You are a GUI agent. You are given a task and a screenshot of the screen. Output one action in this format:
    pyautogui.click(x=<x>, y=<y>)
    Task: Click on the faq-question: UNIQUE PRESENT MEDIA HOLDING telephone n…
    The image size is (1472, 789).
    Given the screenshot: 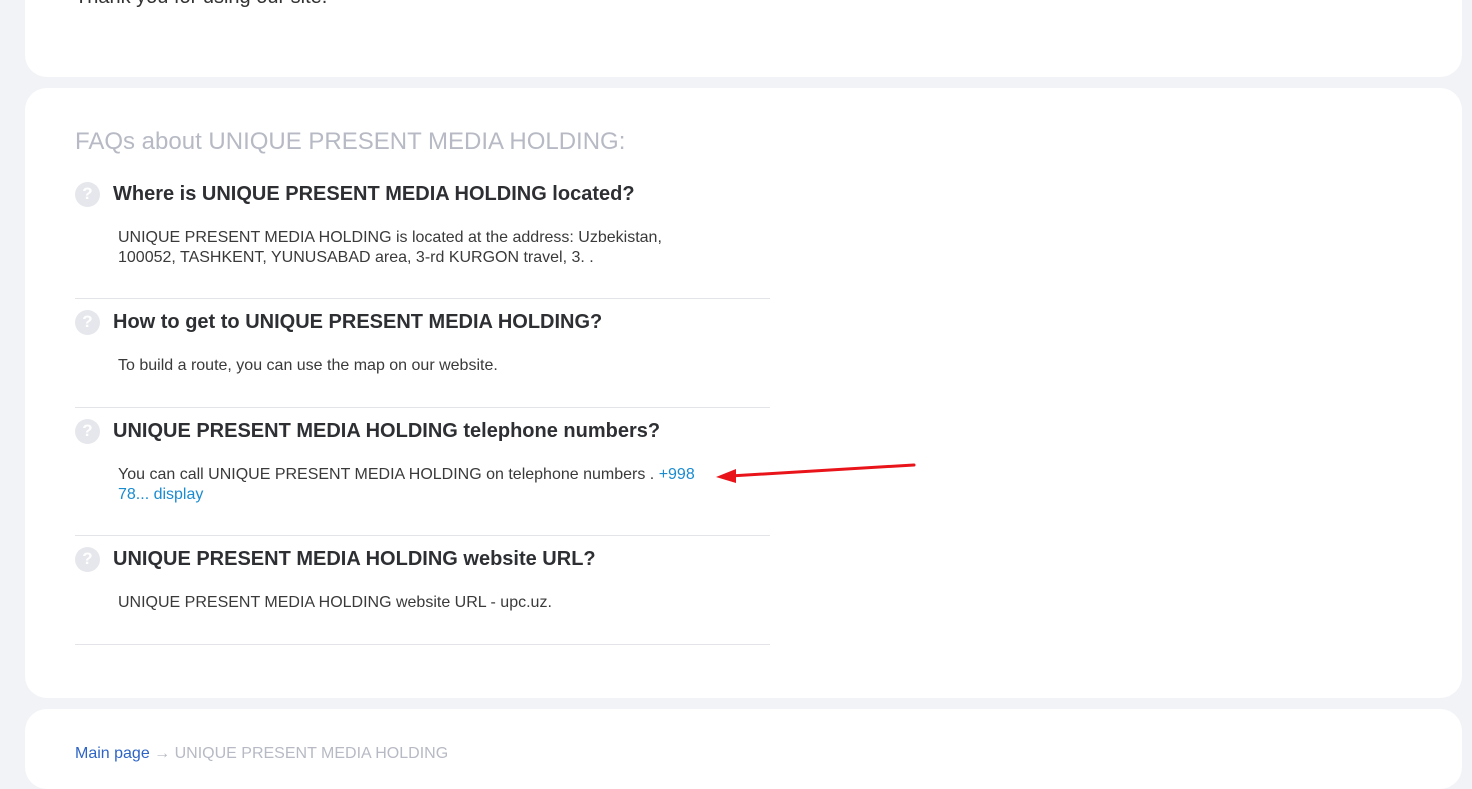 What is the action you would take?
    pyautogui.click(x=387, y=430)
    